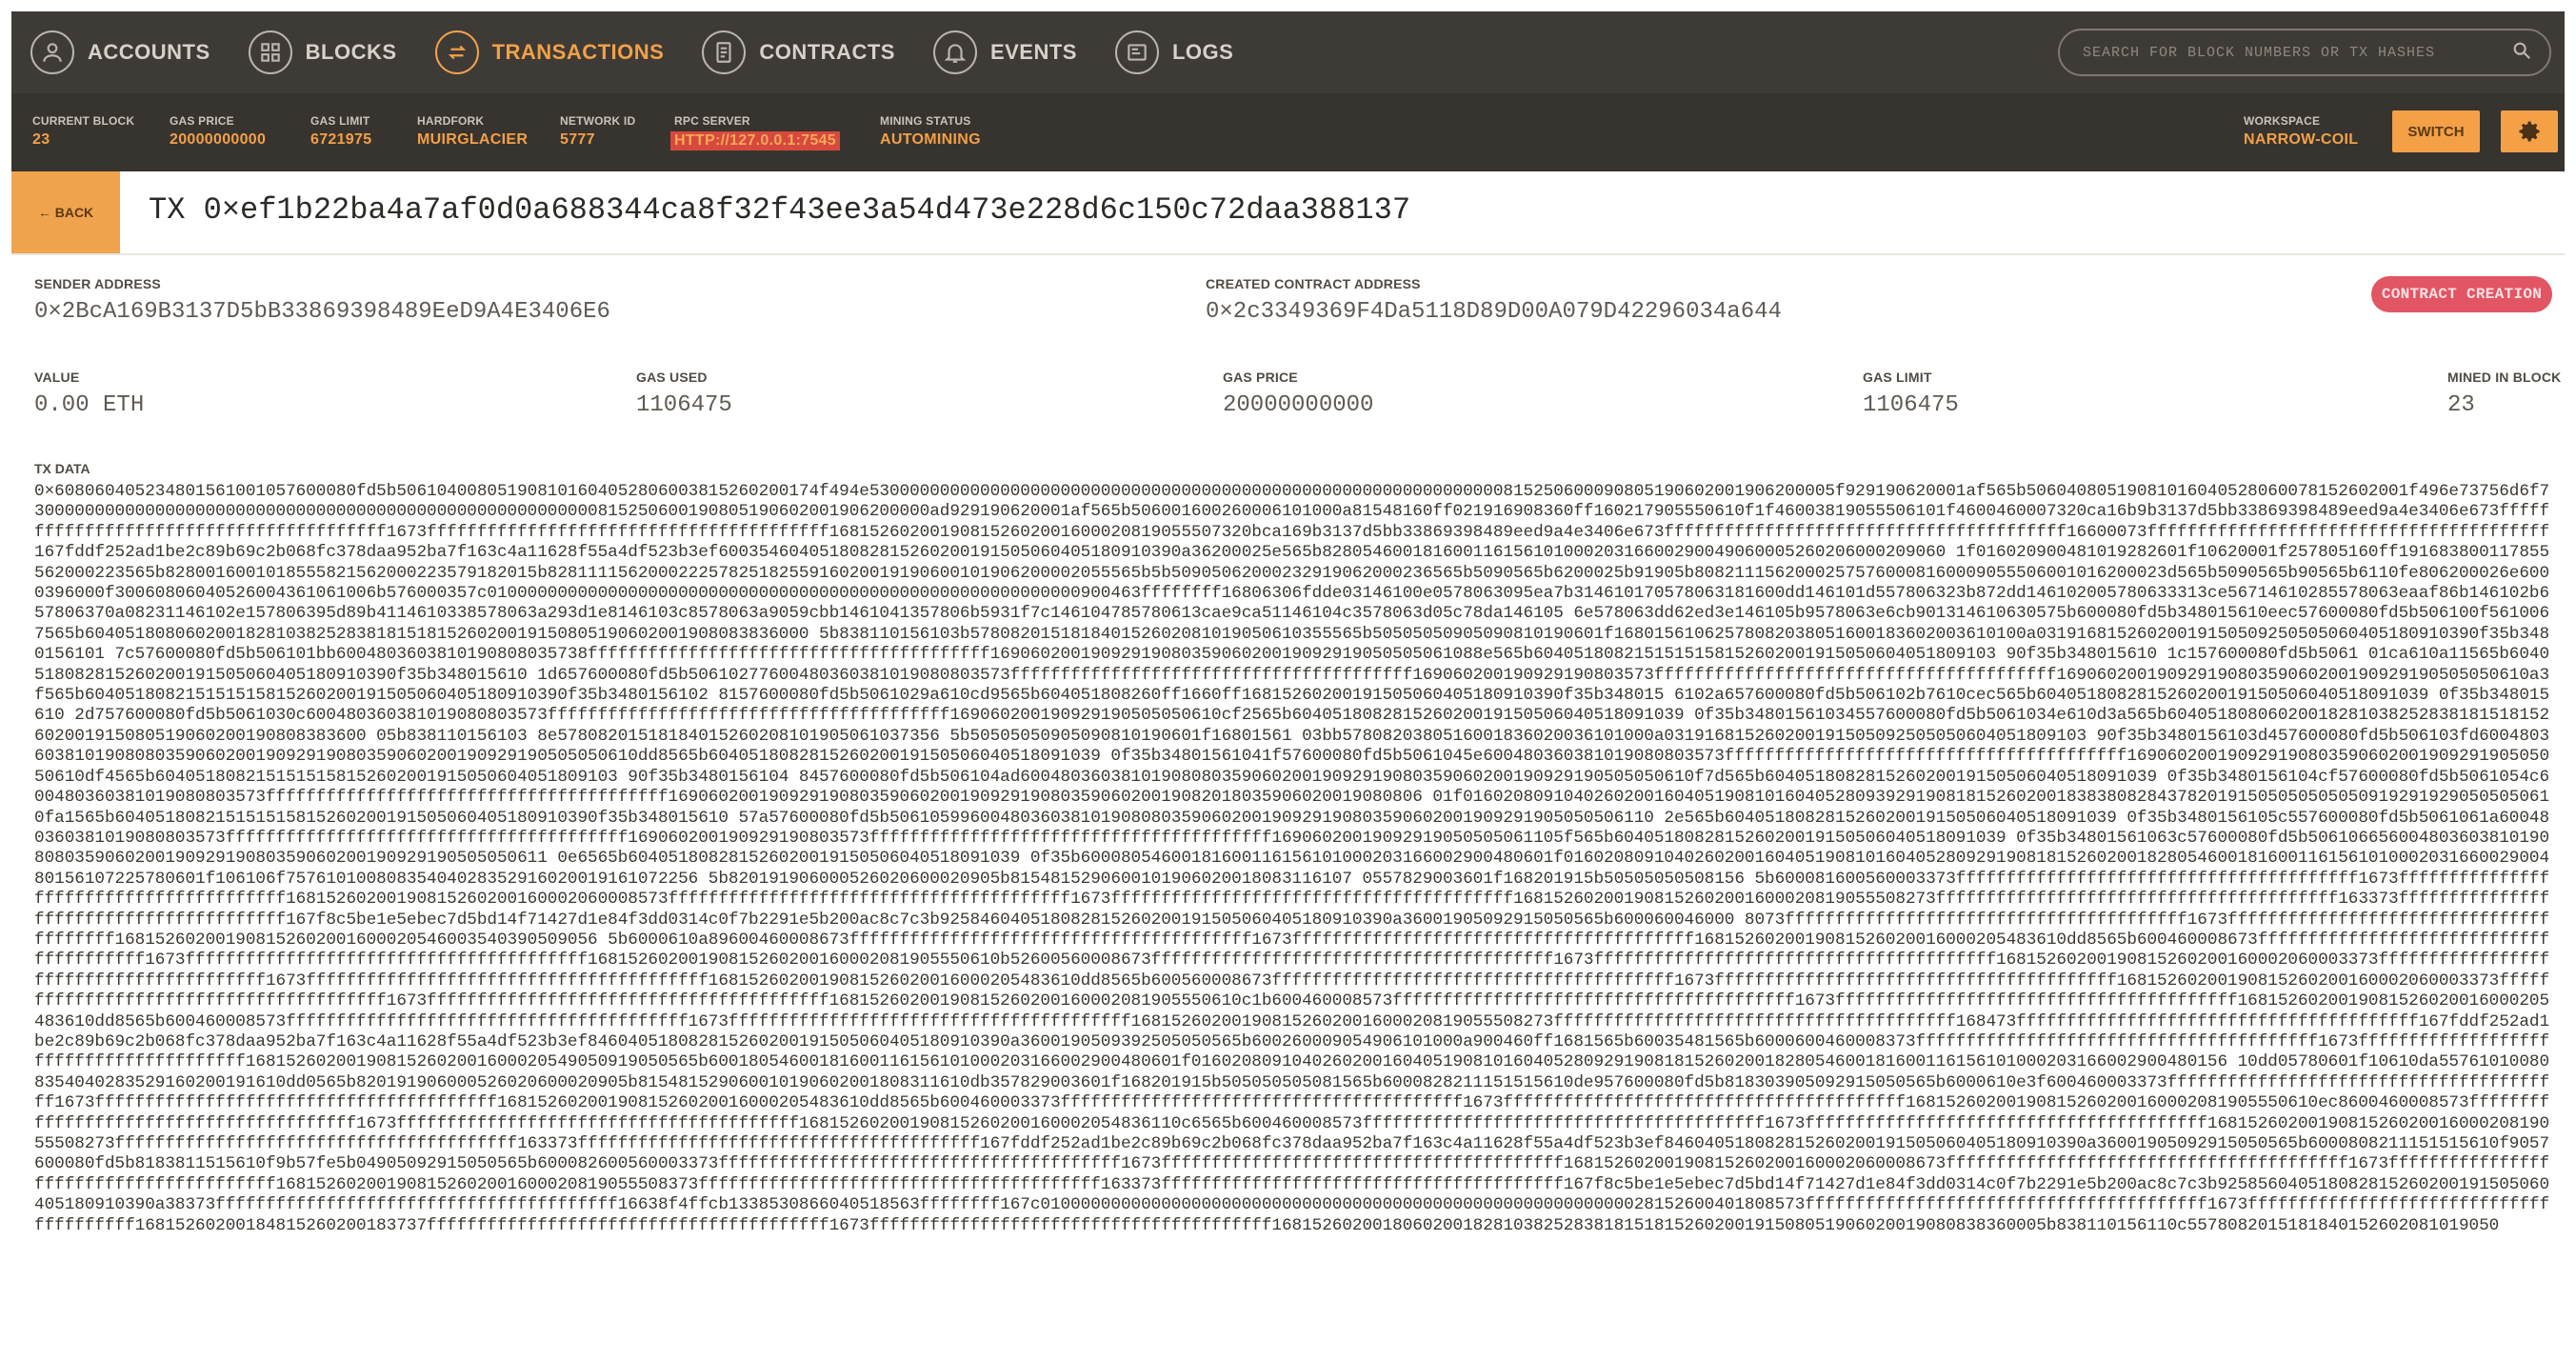 This screenshot has height=1361, width=2576. I want to click on search-icon, so click(2521, 53).